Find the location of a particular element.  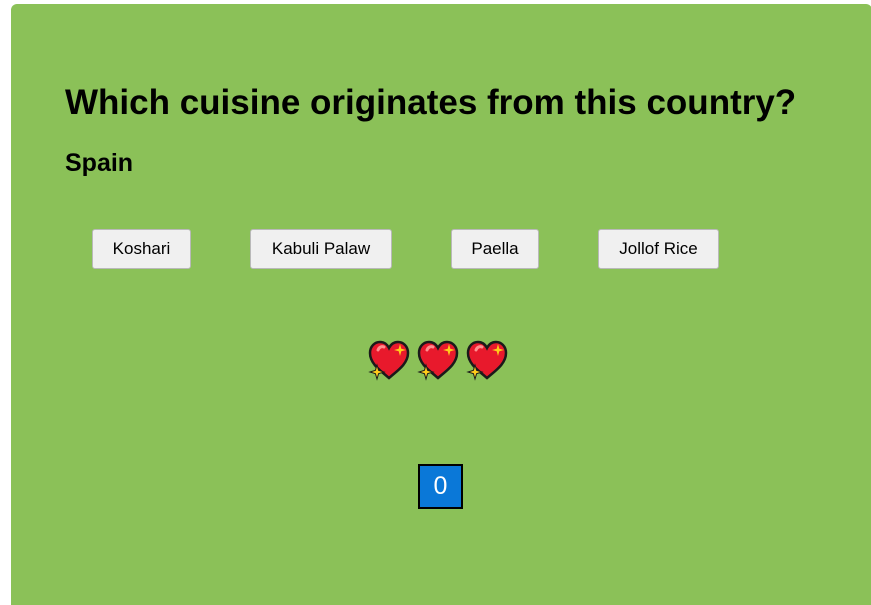

answer-option-koshari: Koshari is located at coordinates (141, 249).